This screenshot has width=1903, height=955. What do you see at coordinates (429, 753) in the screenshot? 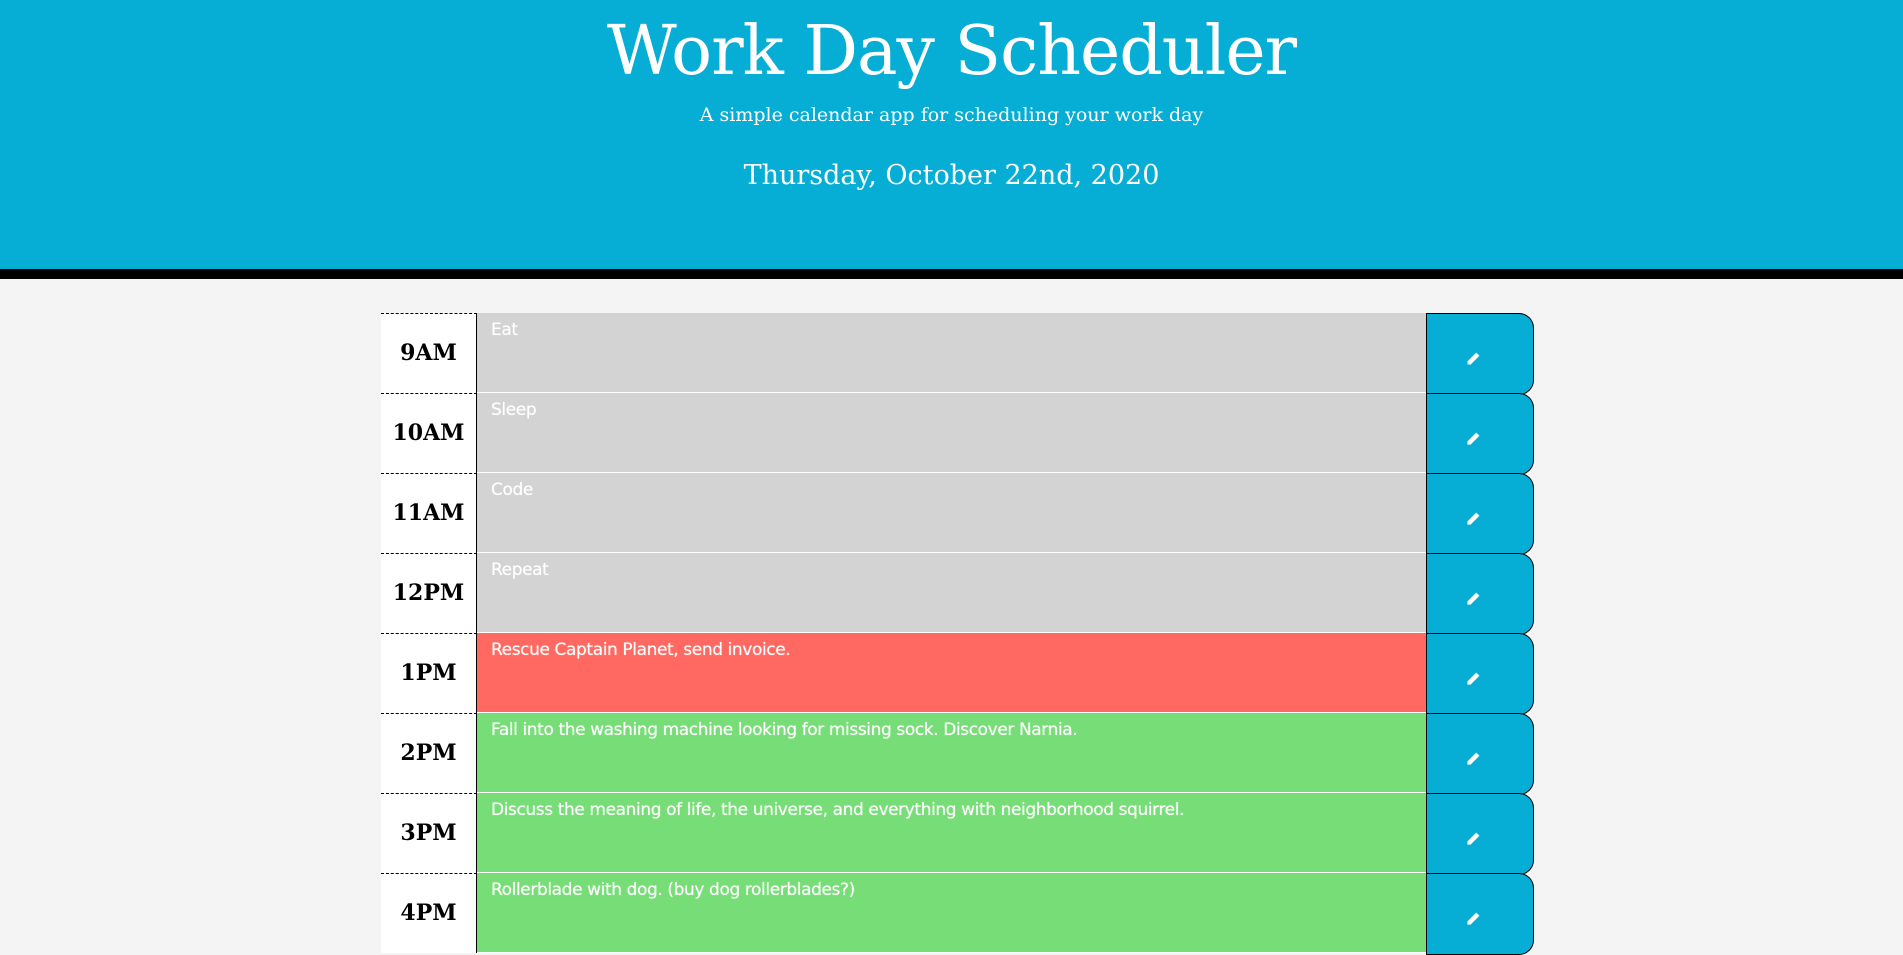
I see `hour-label: 2PM` at bounding box center [429, 753].